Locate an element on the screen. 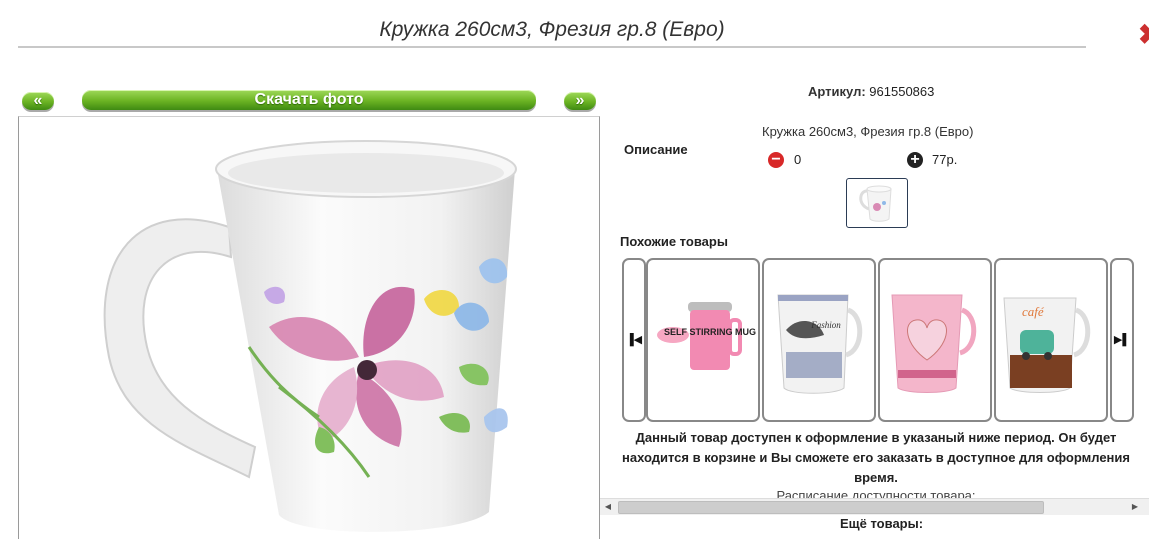 The width and height of the screenshot is (1149, 539). next-photo-button: » is located at coordinates (580, 101).